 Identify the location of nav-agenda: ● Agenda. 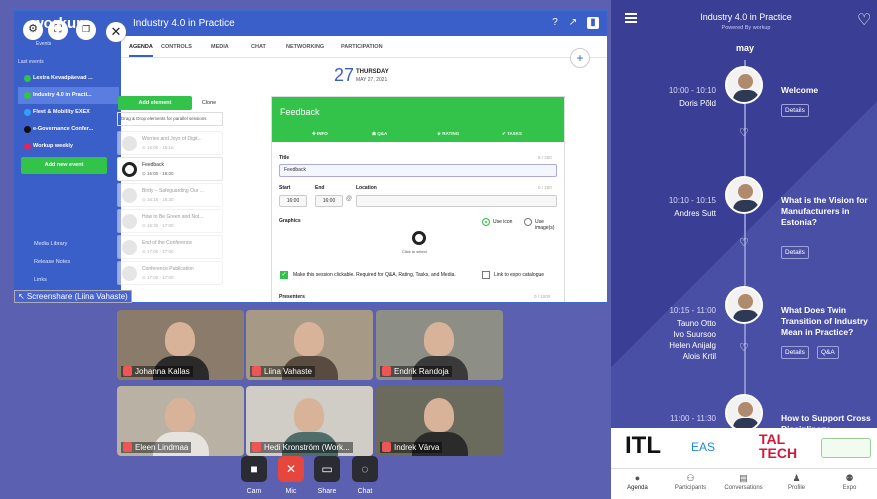
(637, 480).